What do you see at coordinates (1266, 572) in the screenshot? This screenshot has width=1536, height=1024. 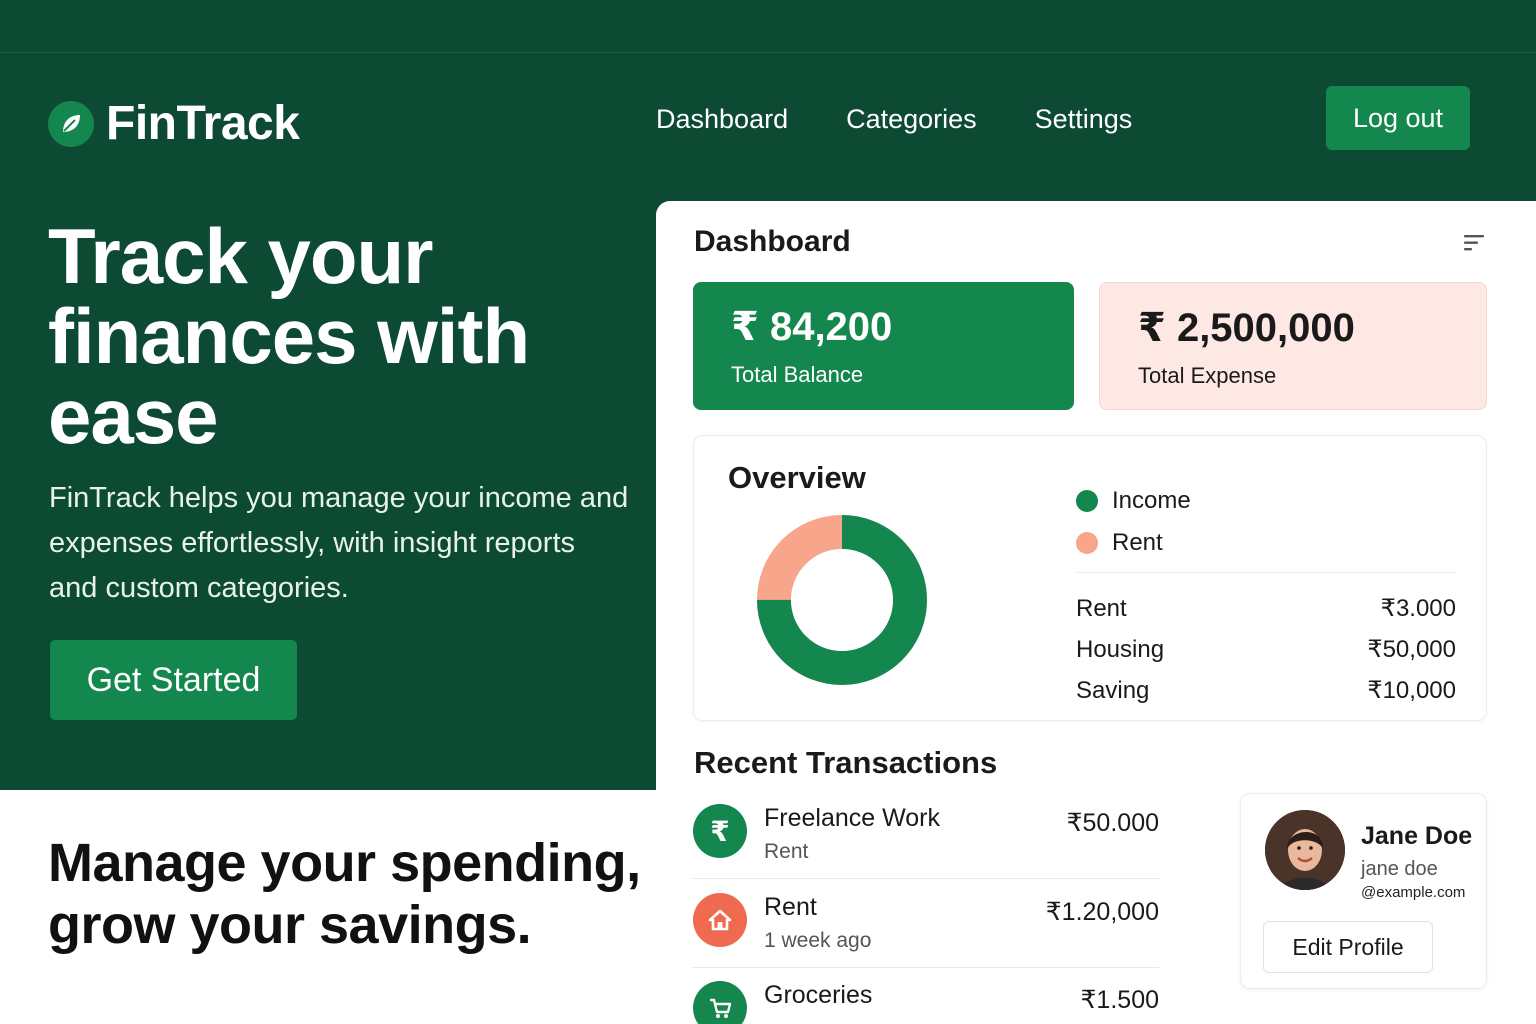 I see `overview-divider` at bounding box center [1266, 572].